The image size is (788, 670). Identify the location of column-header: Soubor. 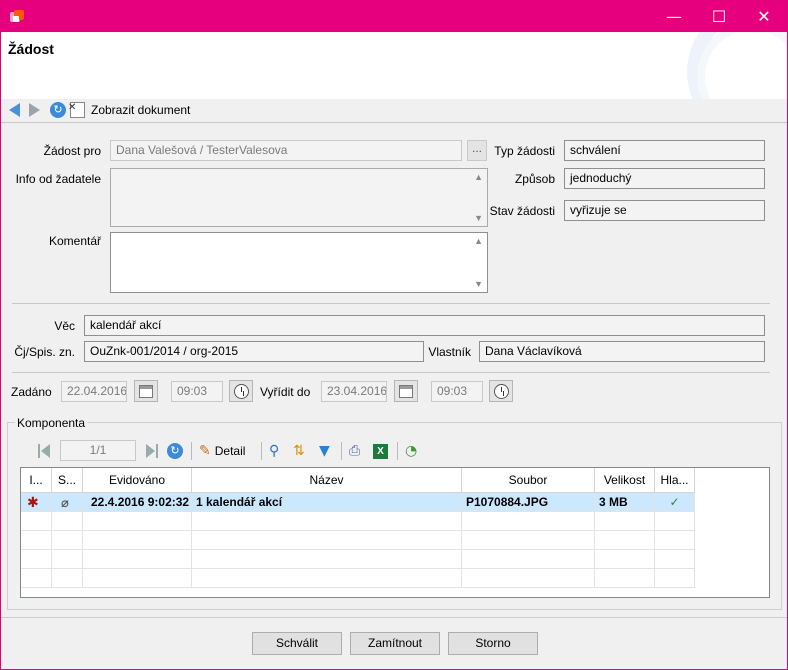
(528, 480).